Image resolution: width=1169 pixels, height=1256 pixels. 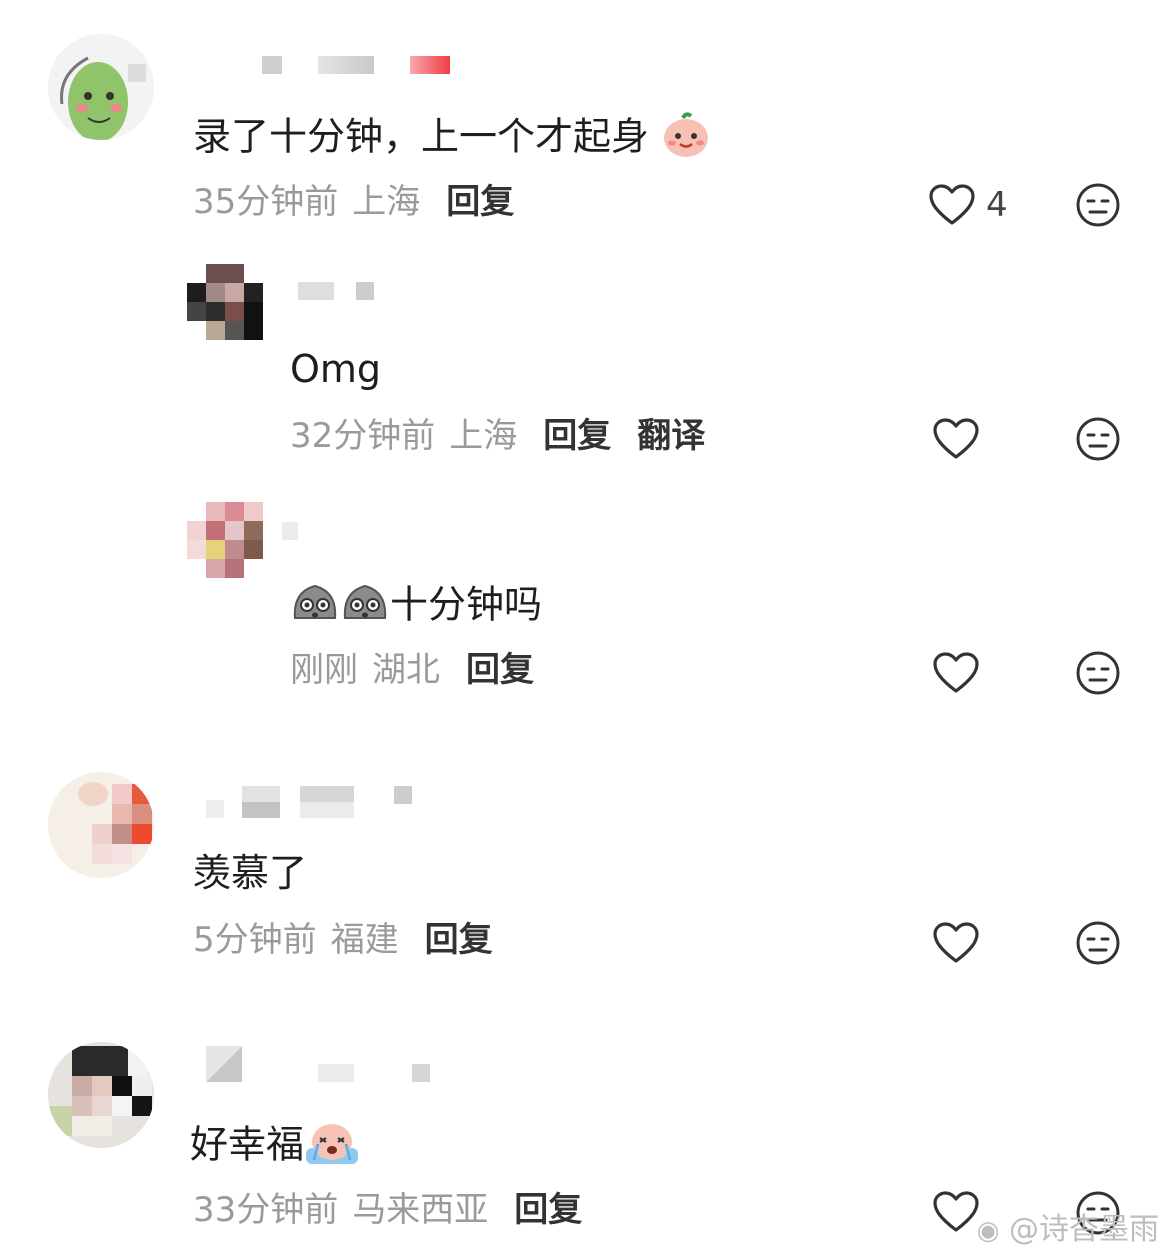 I want to click on user-badge, so click(x=430, y=65).